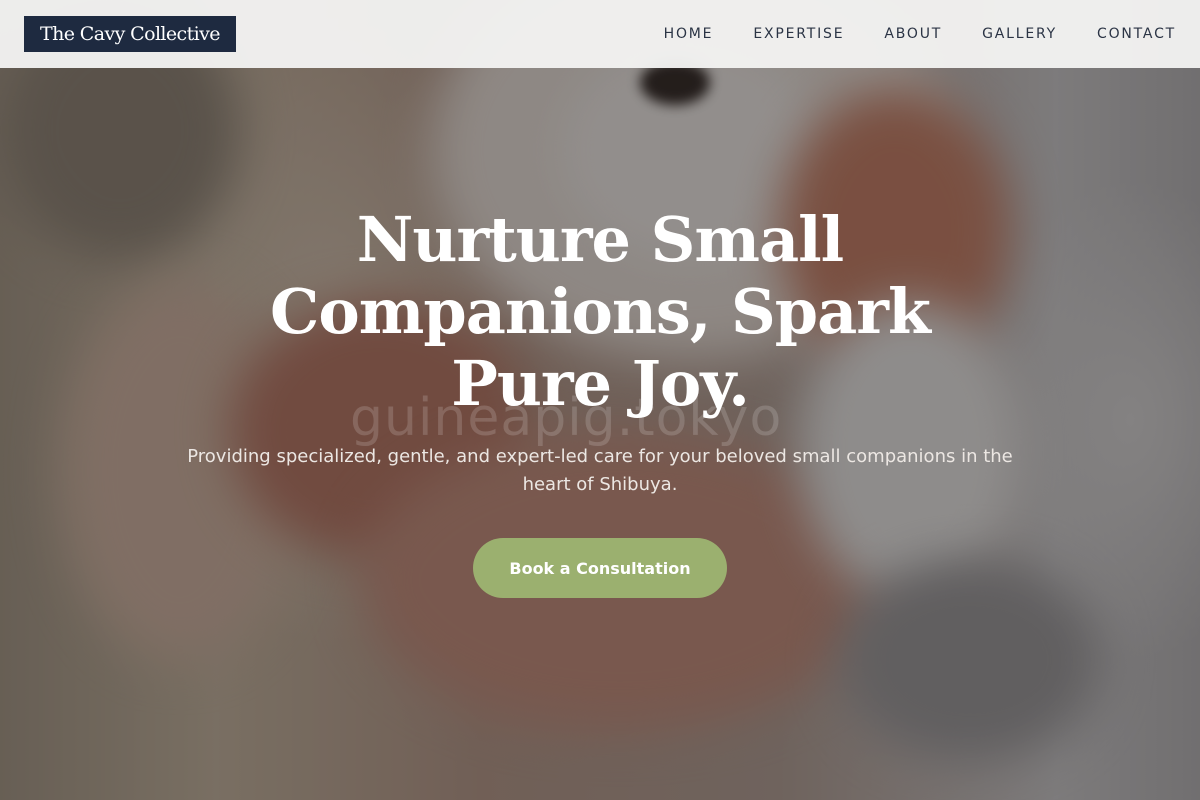  I want to click on nav-link-home: HOME, so click(689, 34).